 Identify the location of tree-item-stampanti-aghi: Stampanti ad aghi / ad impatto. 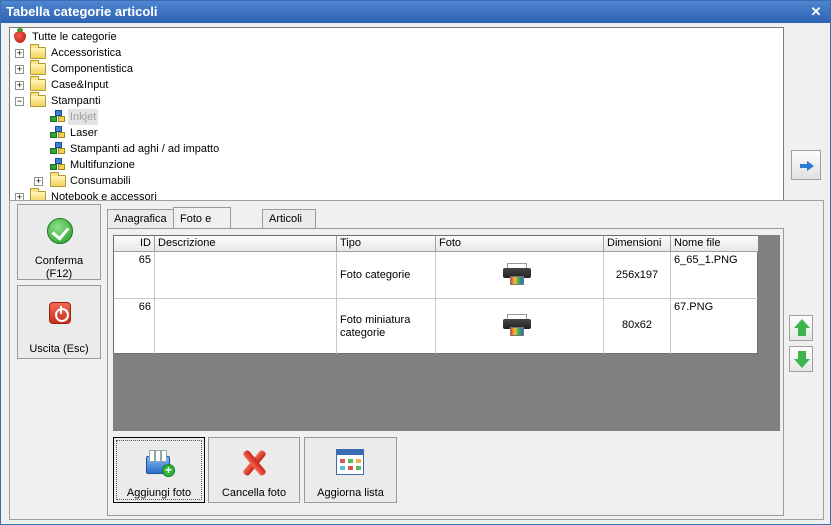
(160, 149).